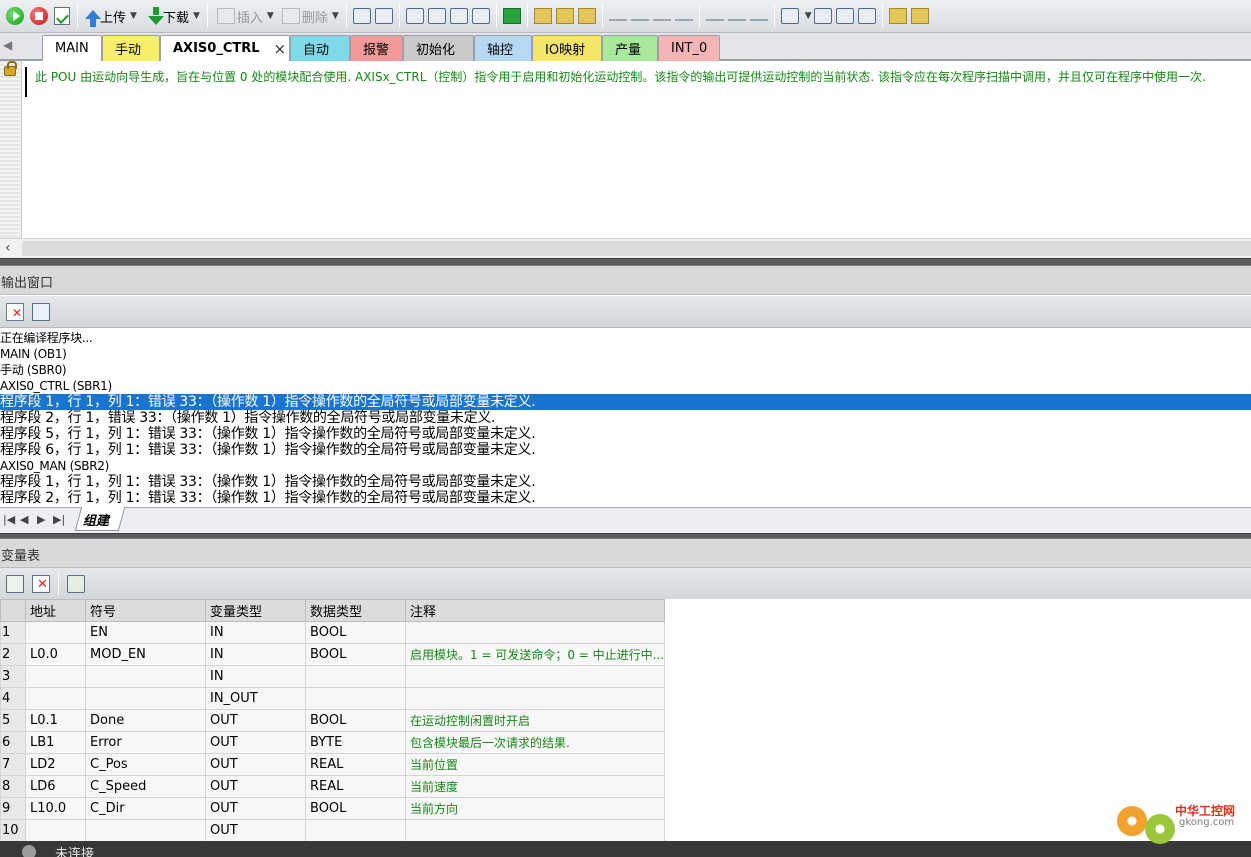 This screenshot has height=857, width=1251. What do you see at coordinates (625, 354) in the screenshot?
I see `output-line: MAIN (OB1)` at bounding box center [625, 354].